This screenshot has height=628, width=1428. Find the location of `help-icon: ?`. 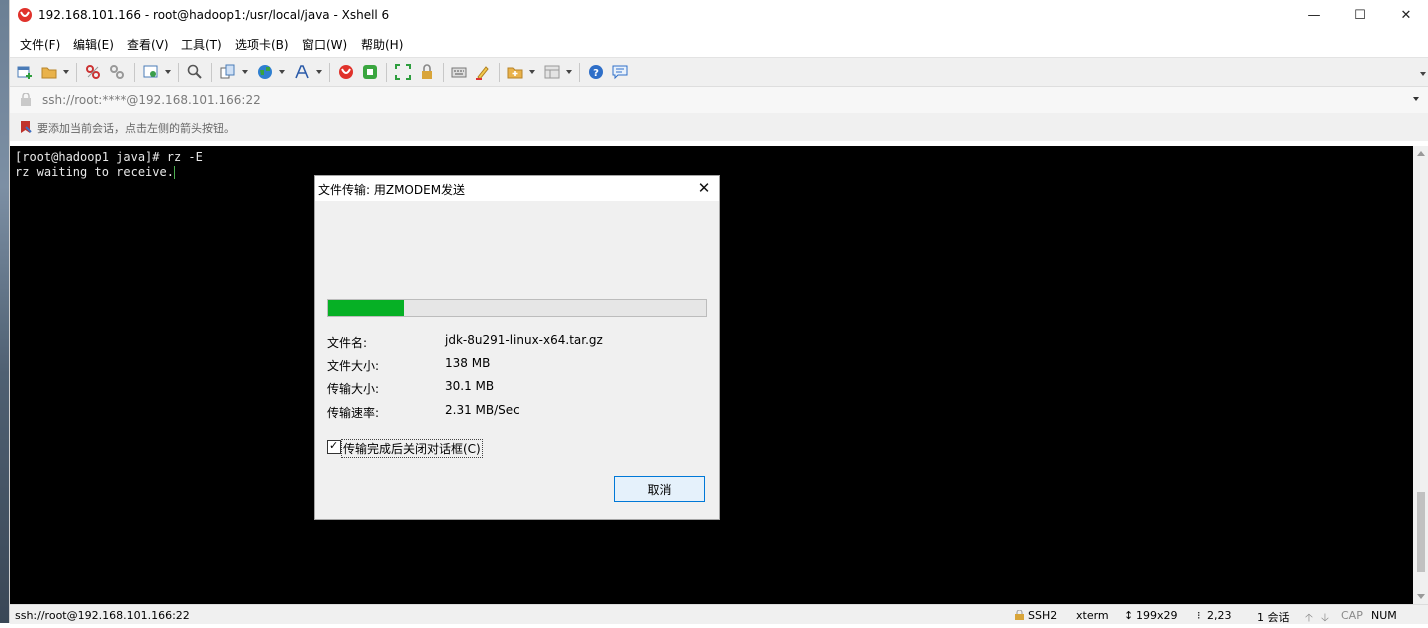

help-icon: ? is located at coordinates (596, 72).